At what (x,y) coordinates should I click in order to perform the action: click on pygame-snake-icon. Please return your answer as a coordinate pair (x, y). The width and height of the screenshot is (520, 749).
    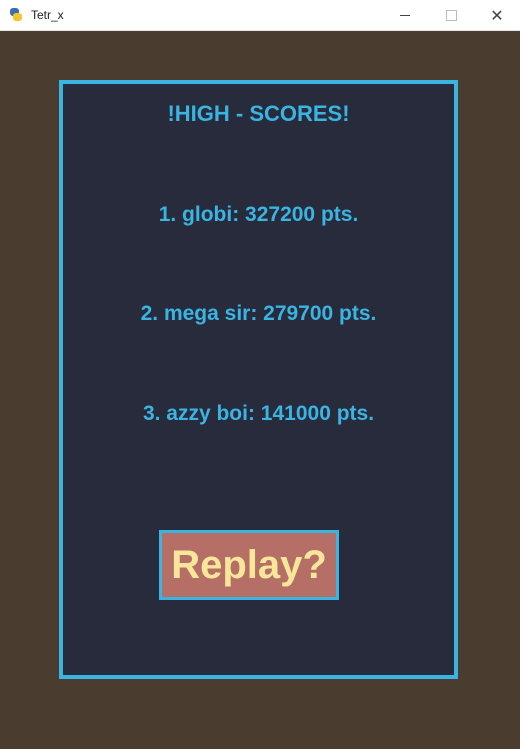
    Looking at the image, I should click on (16, 15).